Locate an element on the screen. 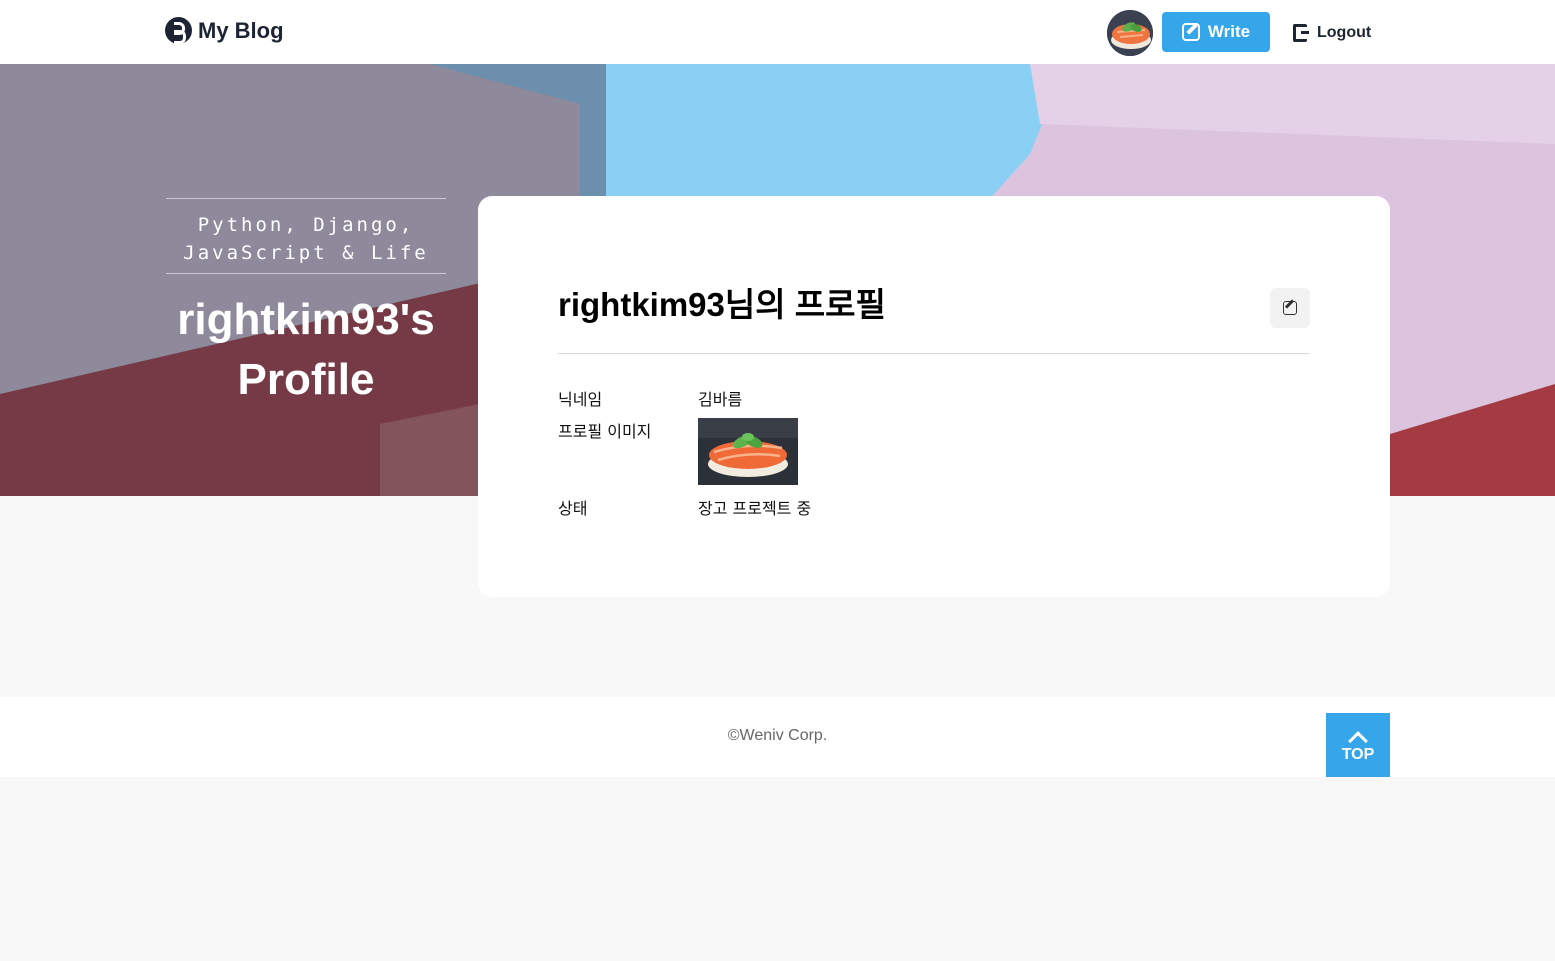 The height and width of the screenshot is (961, 1555). copyright-text: ©Weniv Corp. is located at coordinates (777, 735).